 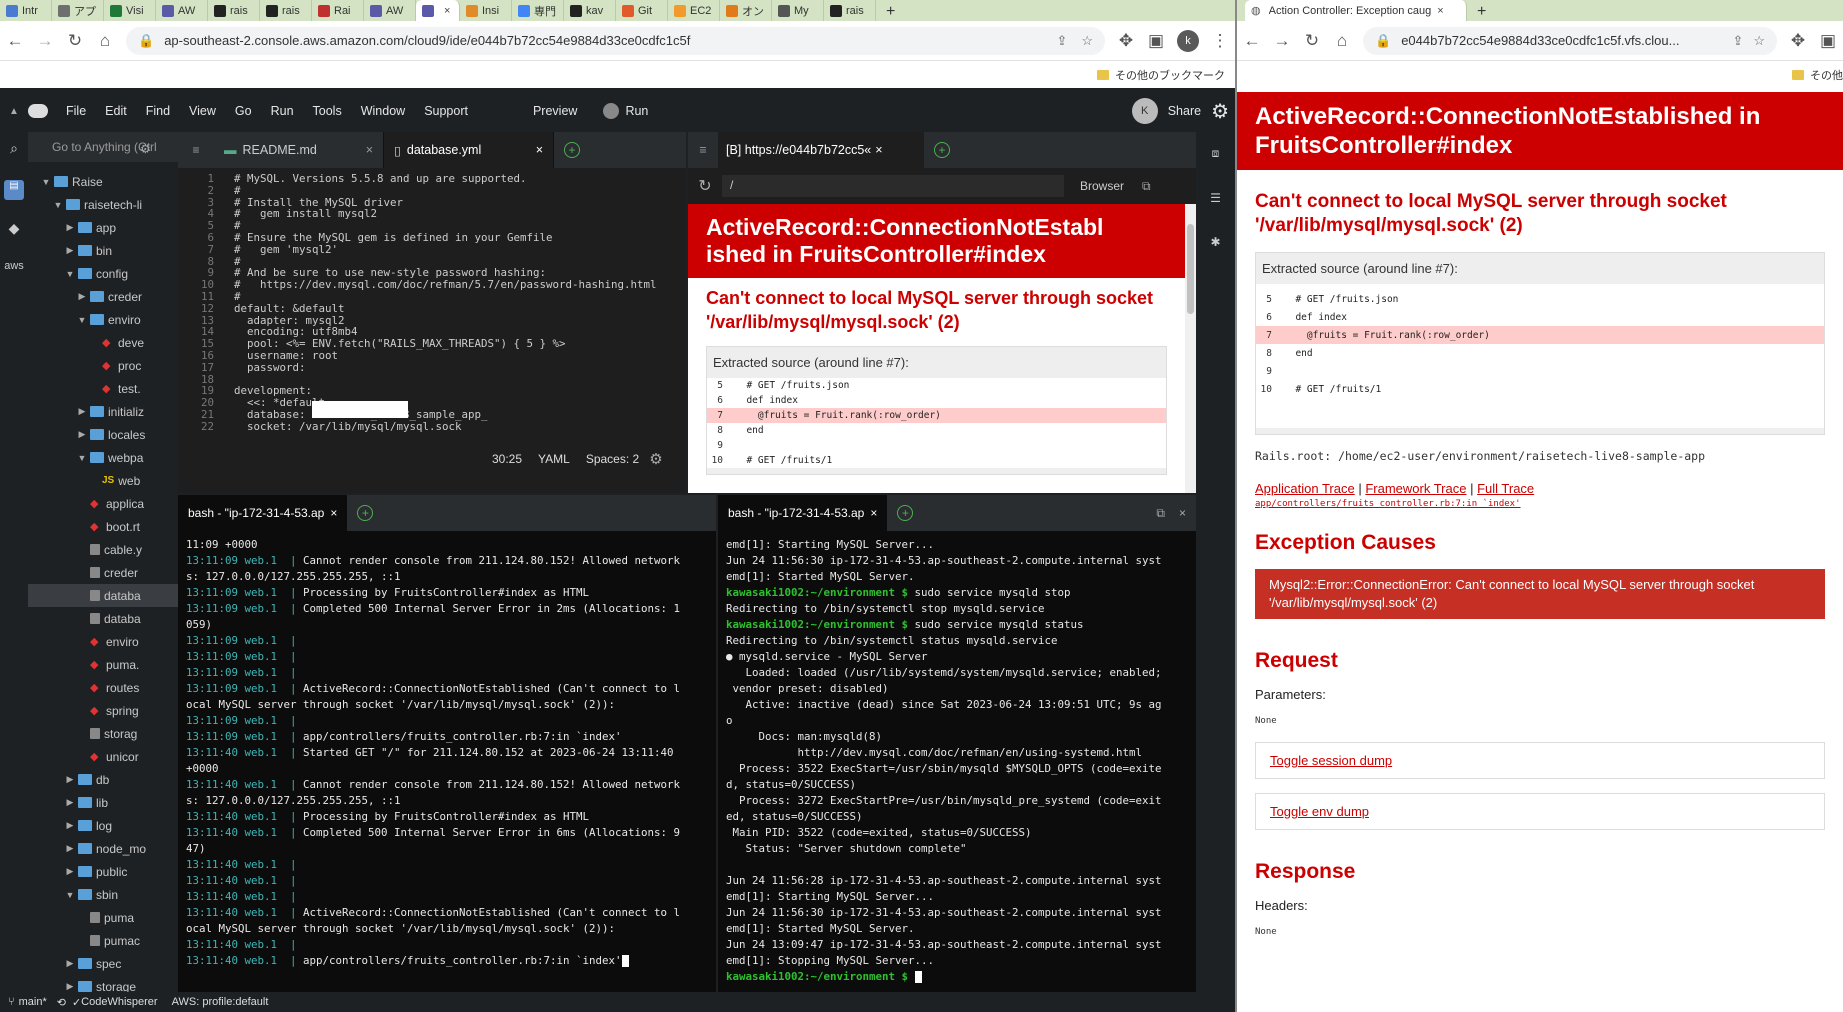 I want to click on browser-button: Browser, so click(x=1102, y=186).